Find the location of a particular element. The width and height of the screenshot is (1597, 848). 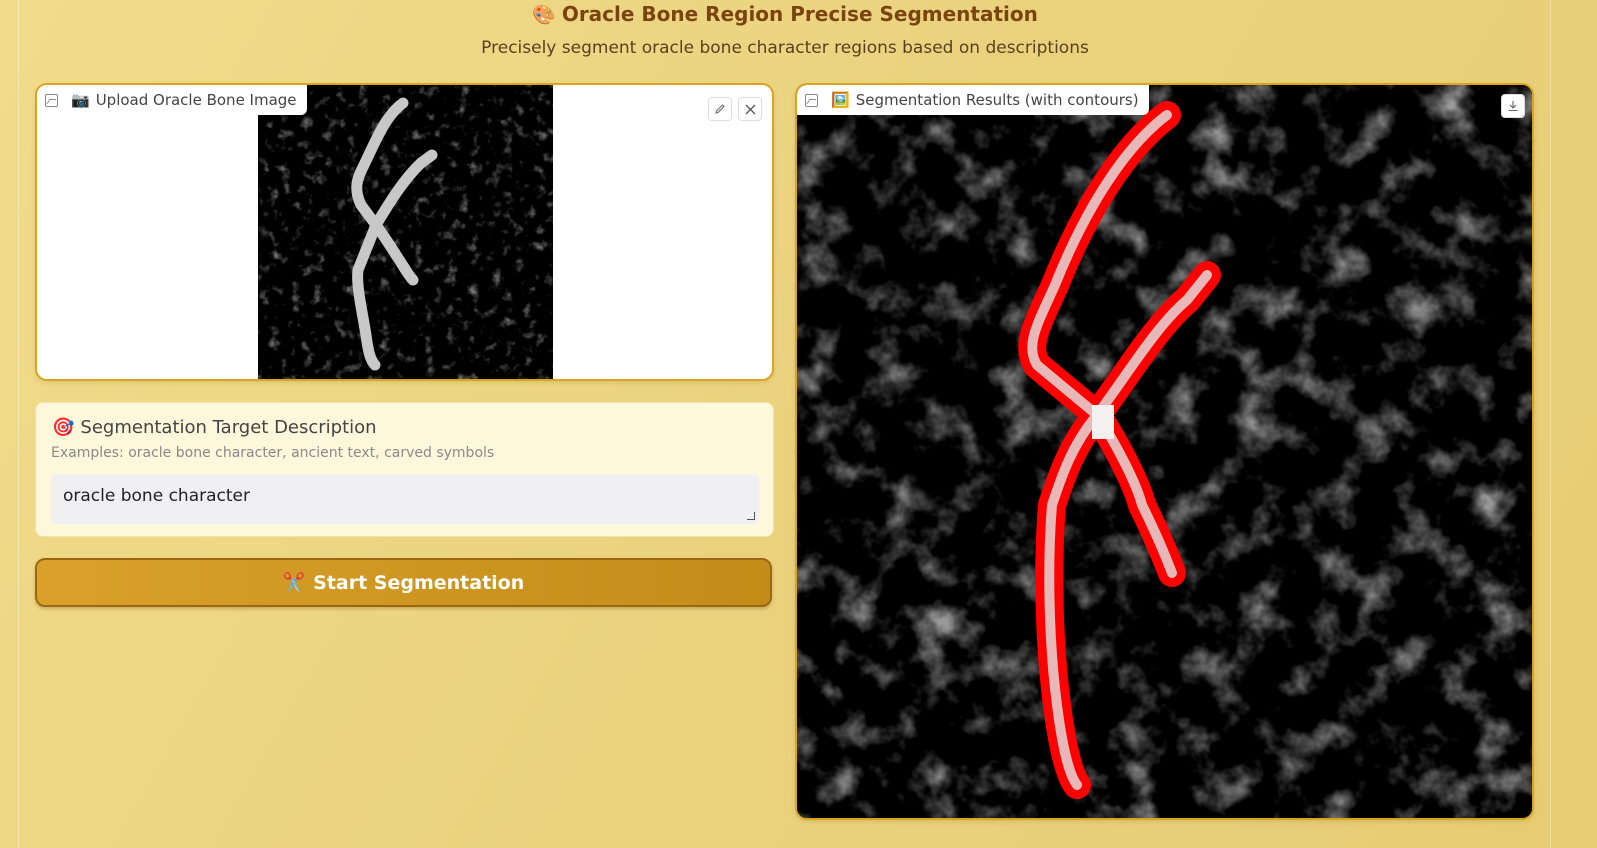

start-segmentation-button: ✂️ Start Segmentation is located at coordinates (403, 582).